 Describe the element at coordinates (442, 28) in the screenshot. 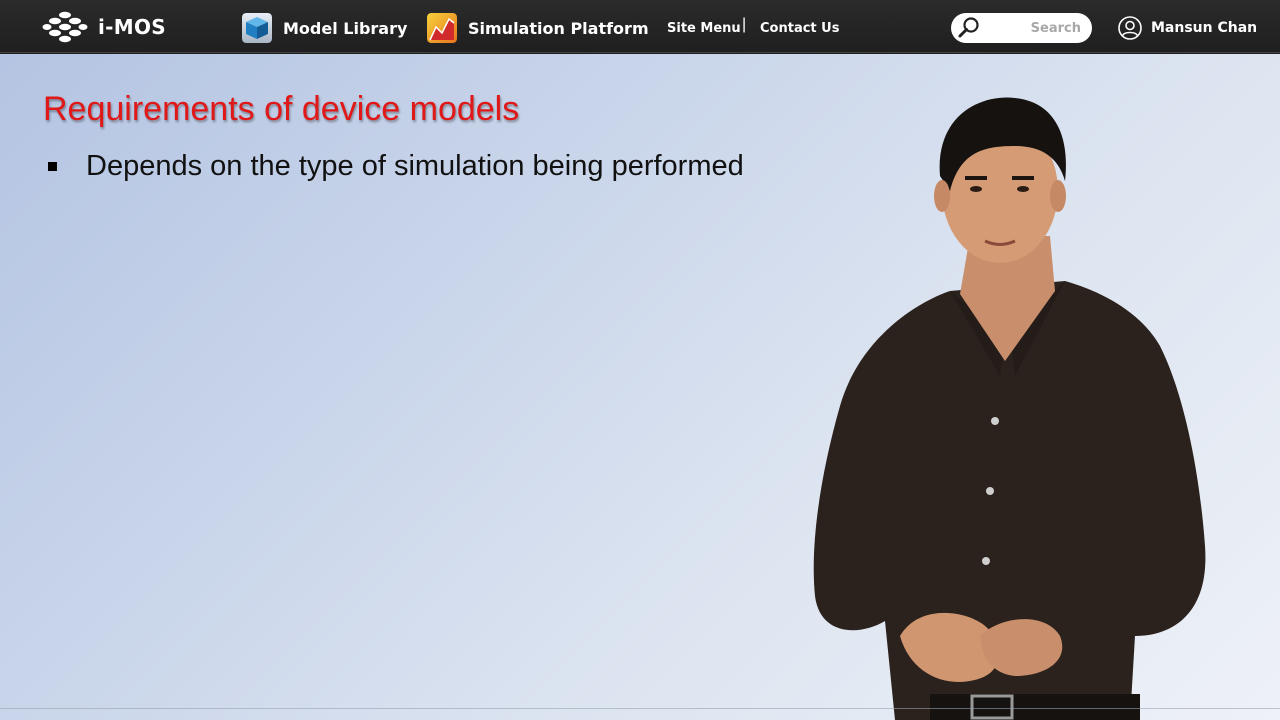

I see `chart-icon` at that location.